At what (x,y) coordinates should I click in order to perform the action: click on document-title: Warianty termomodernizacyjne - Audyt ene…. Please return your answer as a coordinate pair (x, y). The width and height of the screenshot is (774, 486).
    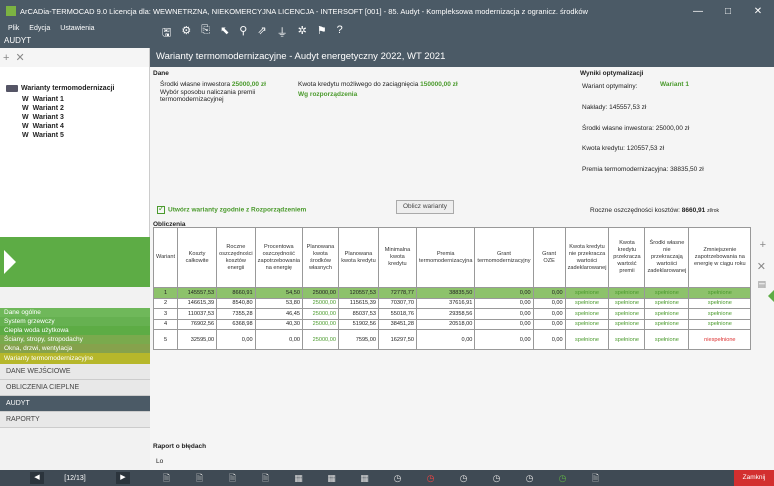
    Looking at the image, I should click on (462, 57).